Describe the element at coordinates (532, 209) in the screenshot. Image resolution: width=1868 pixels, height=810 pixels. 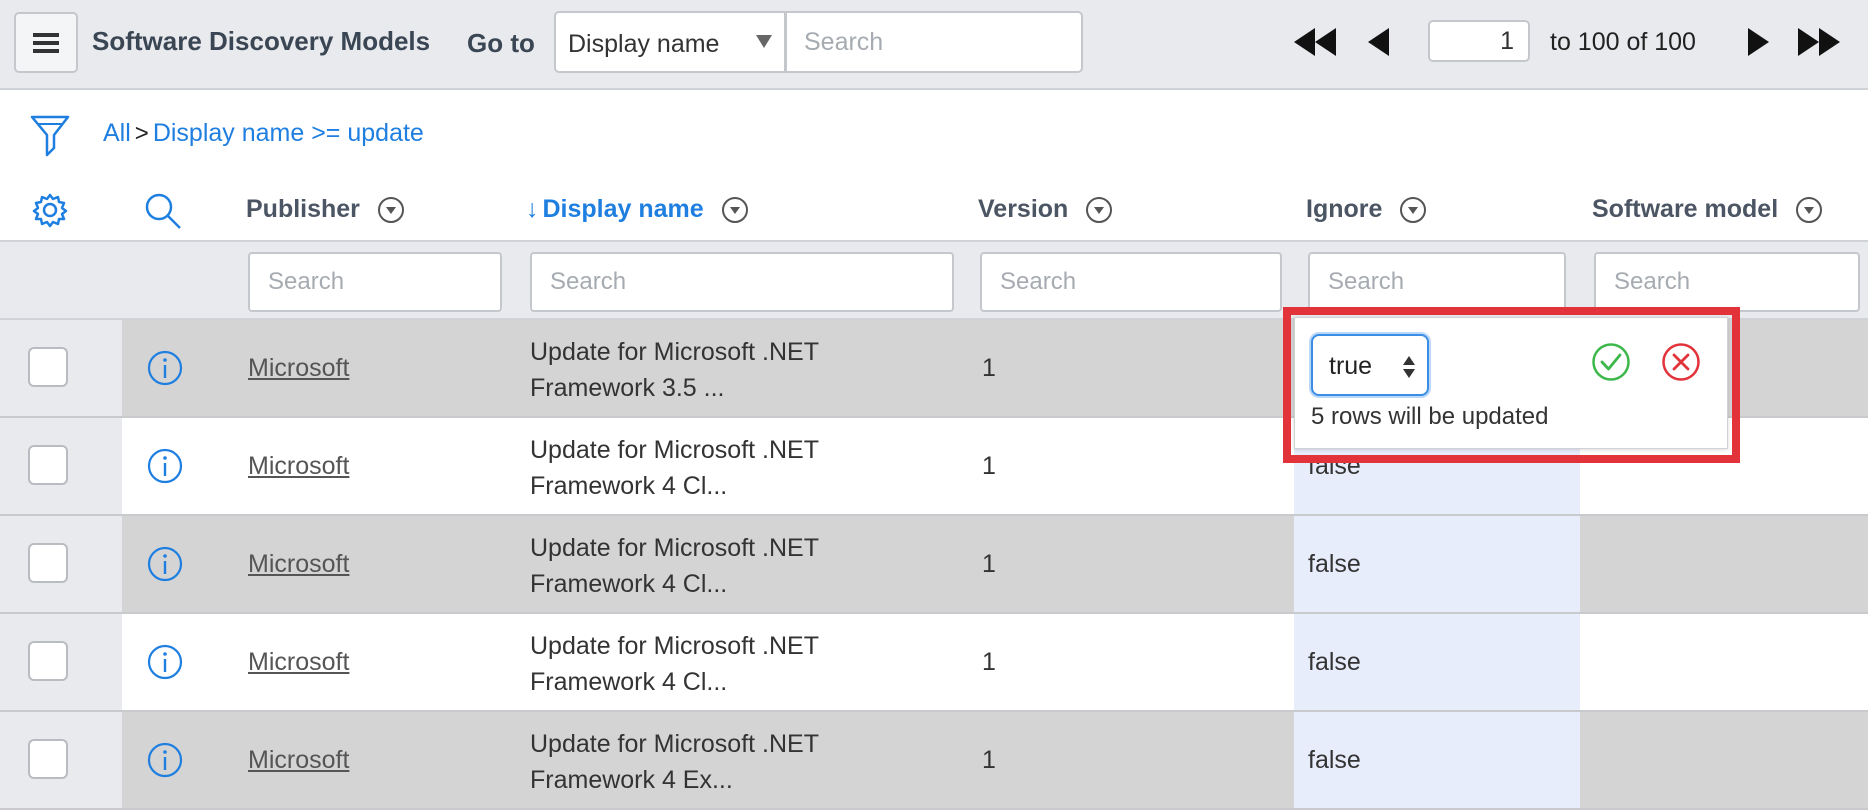
I see `sort-descending-icon: ↓` at that location.